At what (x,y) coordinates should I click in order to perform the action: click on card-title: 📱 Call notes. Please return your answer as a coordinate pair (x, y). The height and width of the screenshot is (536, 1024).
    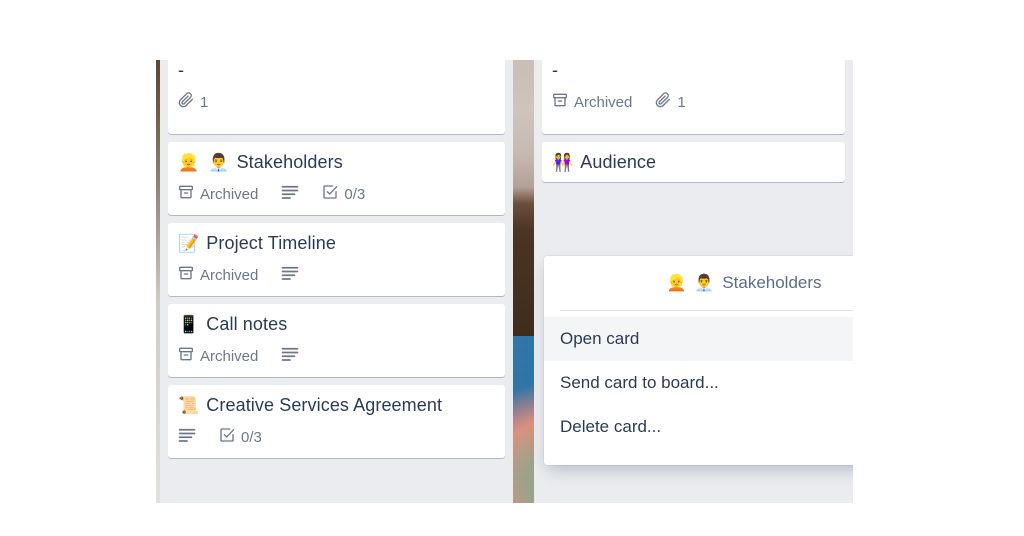
    Looking at the image, I should click on (336, 324).